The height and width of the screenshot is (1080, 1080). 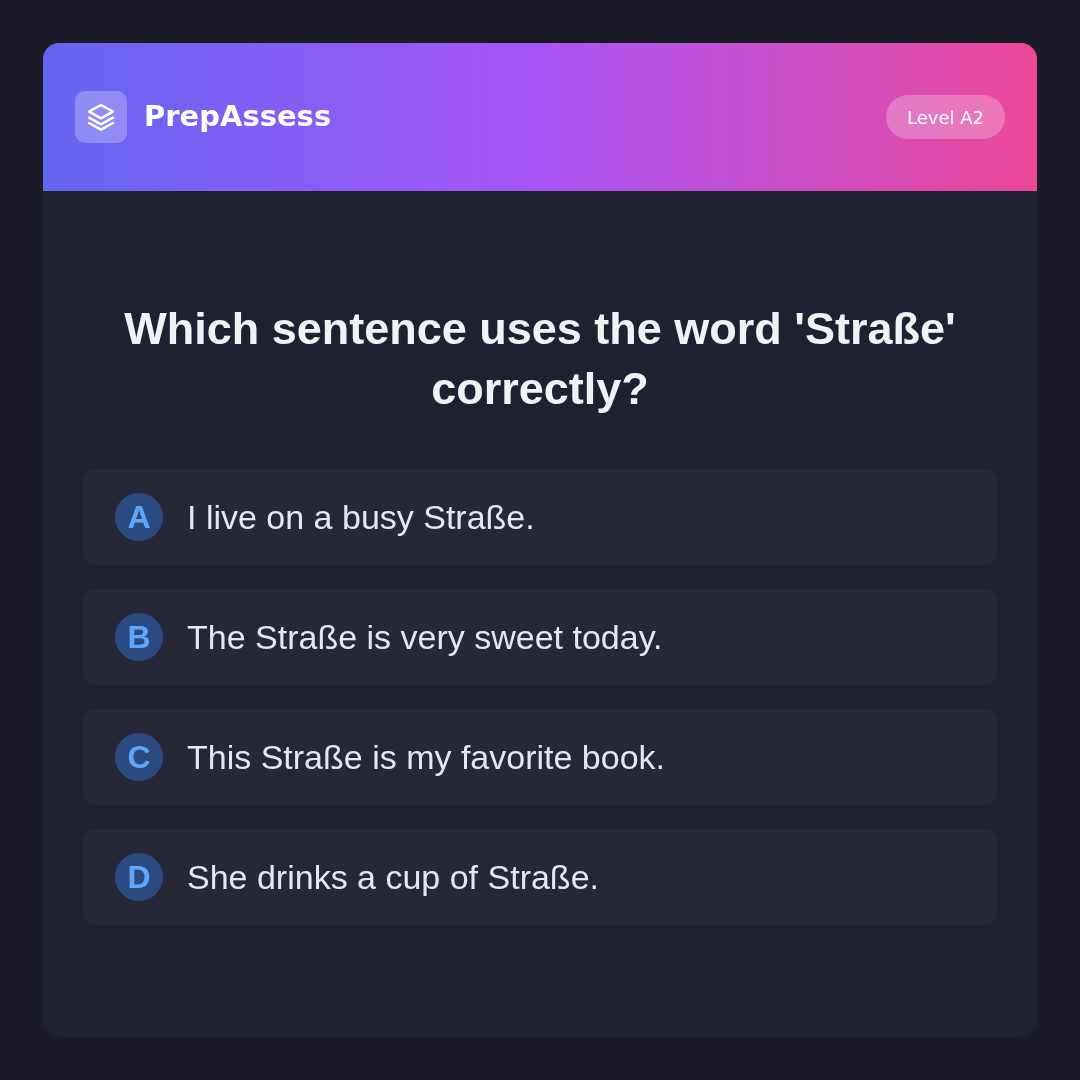 What do you see at coordinates (945, 117) in the screenshot?
I see `level-badge: Level A2` at bounding box center [945, 117].